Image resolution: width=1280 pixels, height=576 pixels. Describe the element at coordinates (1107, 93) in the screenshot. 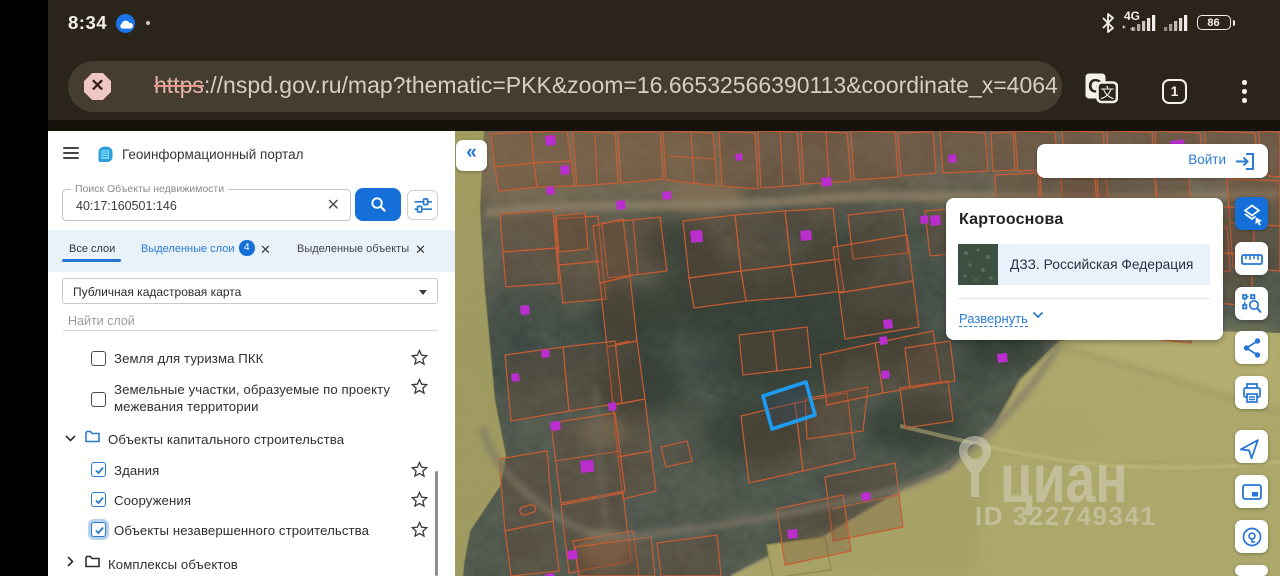

I see `svg-text: 文` at that location.